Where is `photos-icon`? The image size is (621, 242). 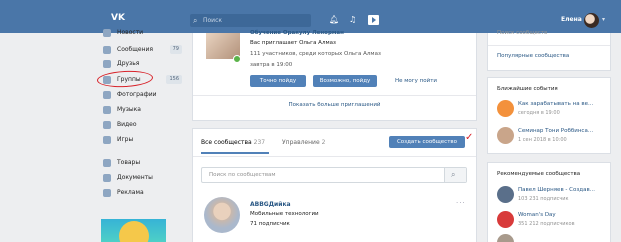
photos-icon is located at coordinates (107, 95).